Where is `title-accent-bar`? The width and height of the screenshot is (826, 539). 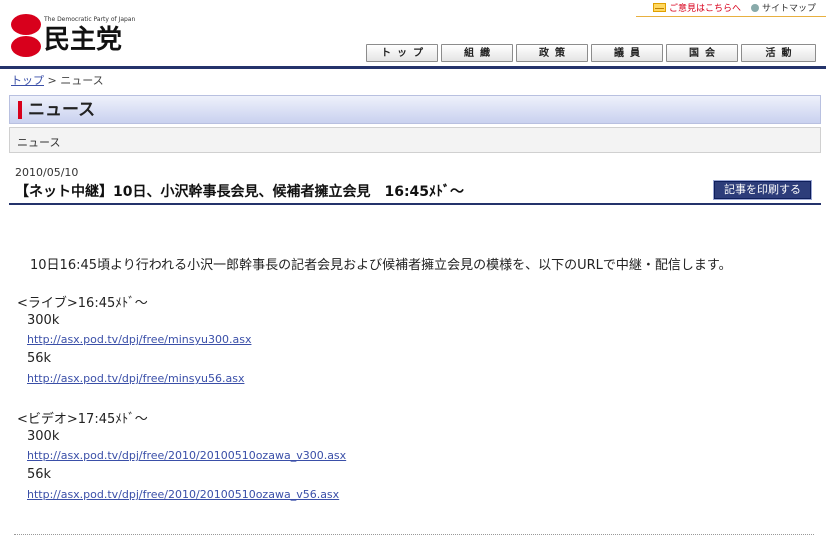 title-accent-bar is located at coordinates (20, 110).